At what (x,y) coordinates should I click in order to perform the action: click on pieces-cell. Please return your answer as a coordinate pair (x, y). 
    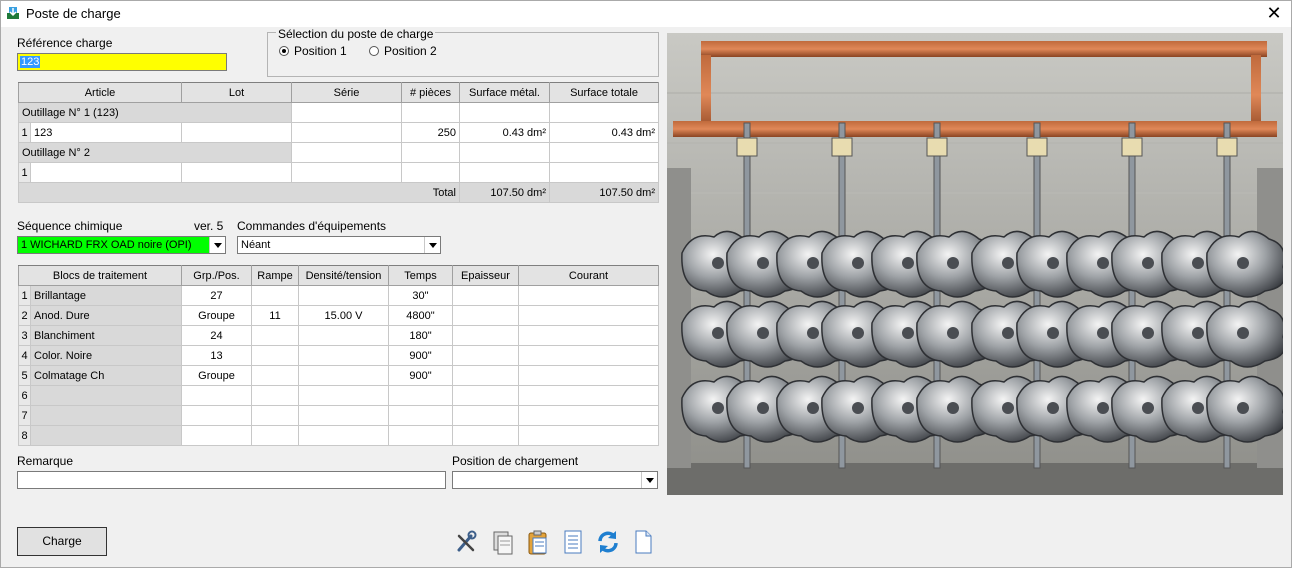
    Looking at the image, I should click on (430, 172).